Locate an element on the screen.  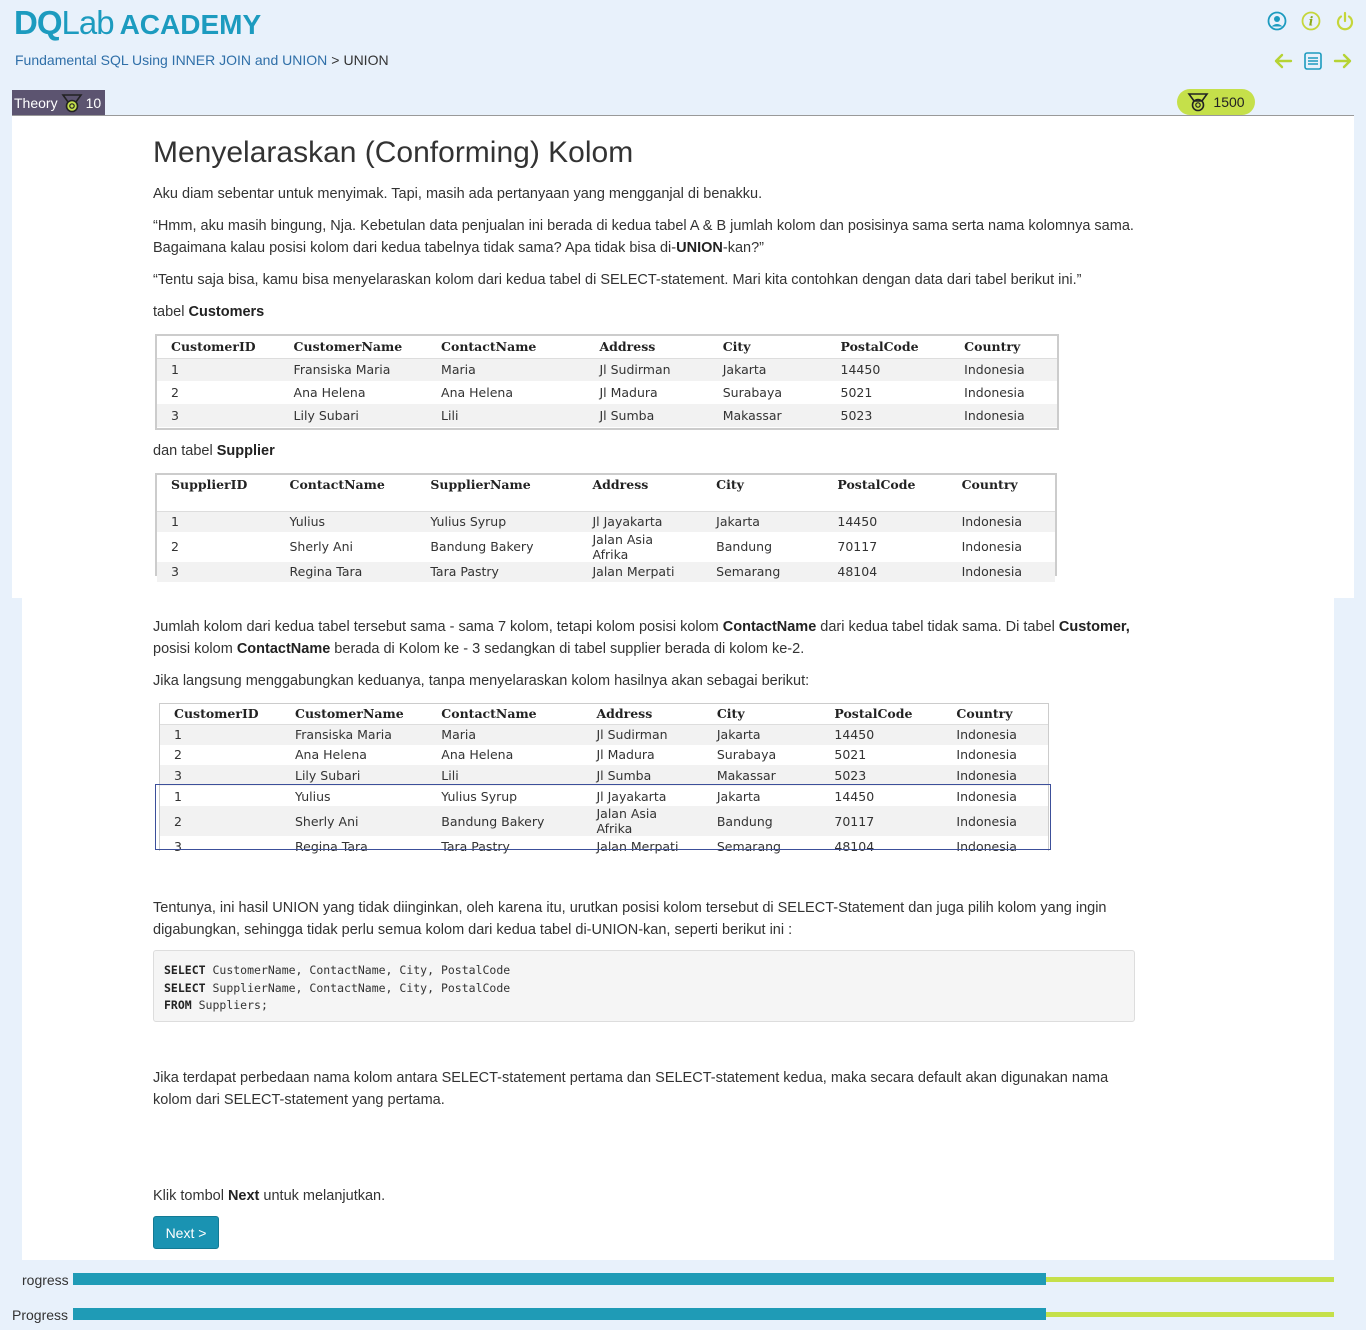
list-icon is located at coordinates (1313, 61).